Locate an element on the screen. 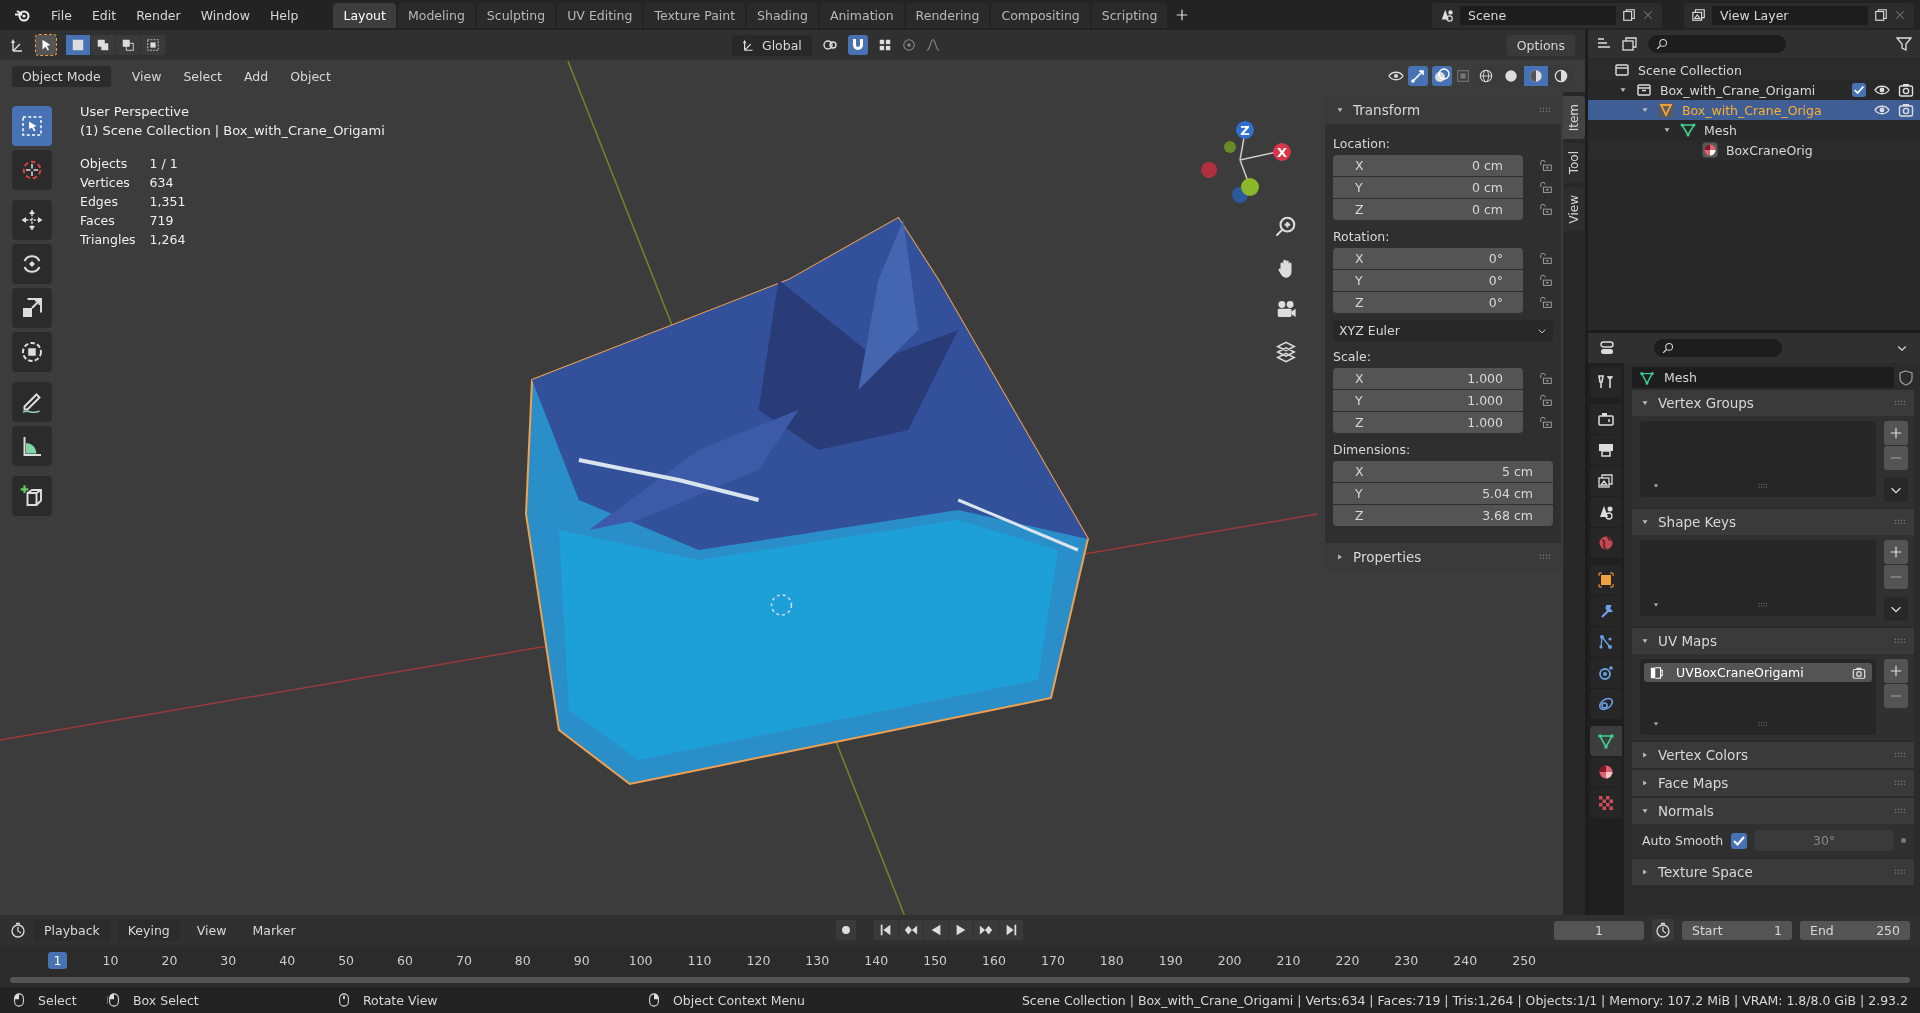 The width and height of the screenshot is (1920, 1013). panel-header: Shape Keys is located at coordinates (1773, 522).